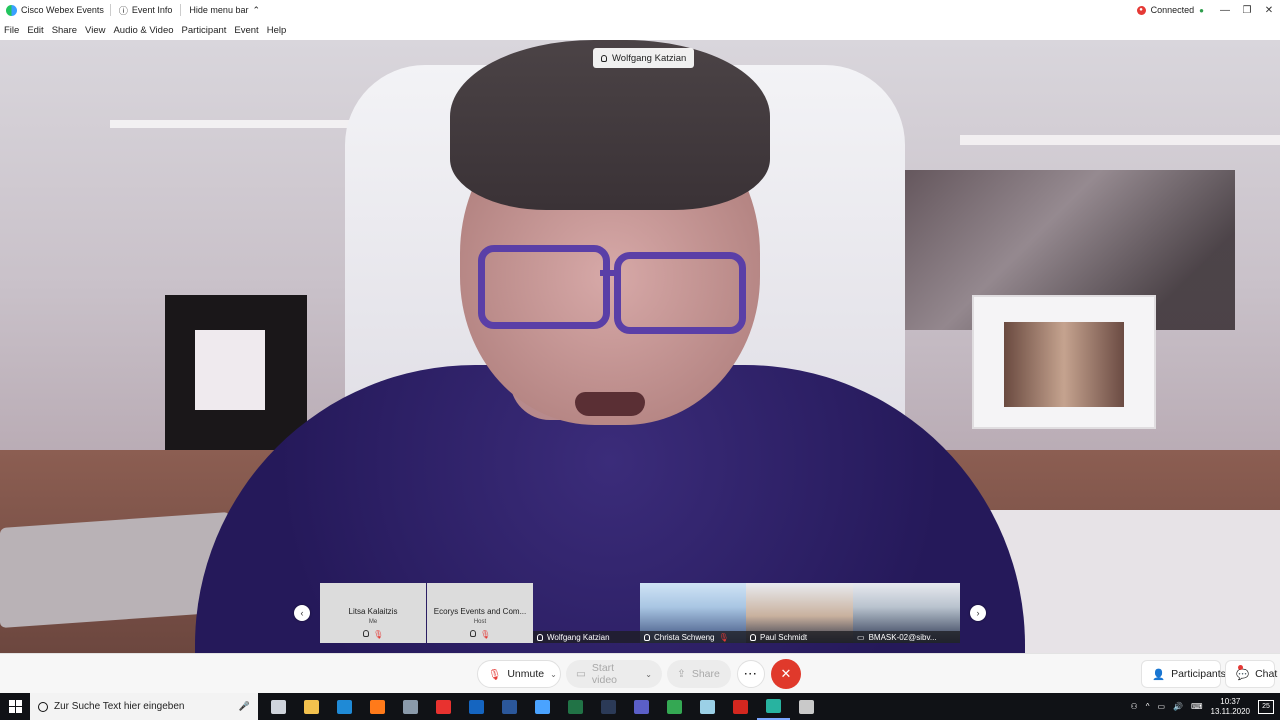  What do you see at coordinates (480, 622) in the screenshot?
I see `participant-role: Host` at bounding box center [480, 622].